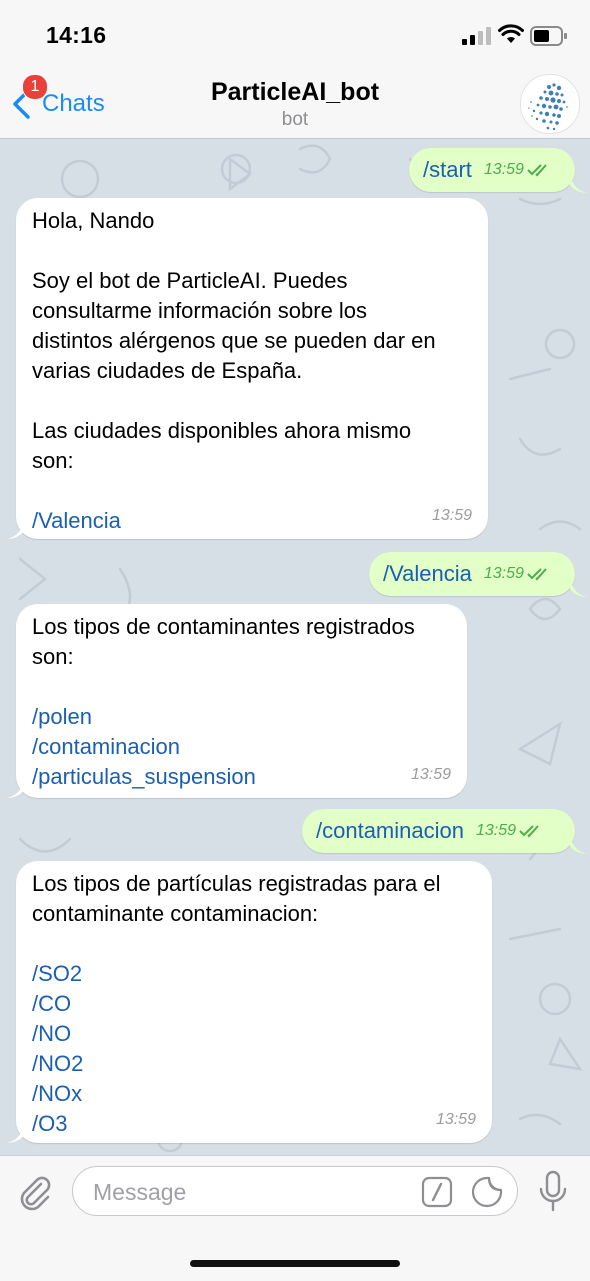 The height and width of the screenshot is (1281, 590). I want to click on command-link-nox: /NOx, so click(254, 1094).